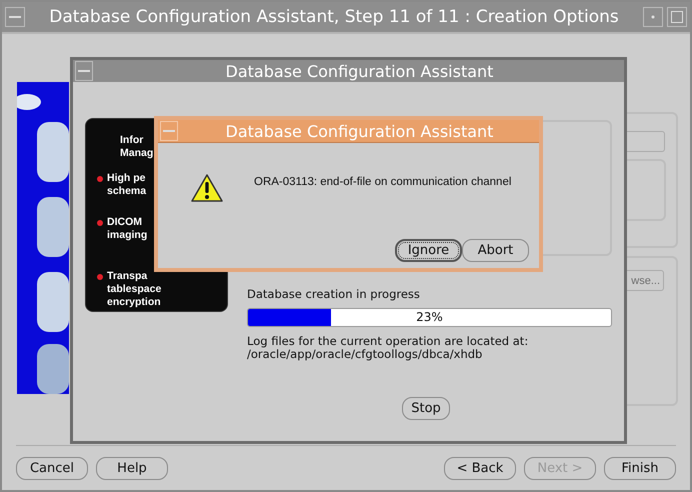 The image size is (692, 492). Describe the element at coordinates (495, 250) in the screenshot. I see `abort-button: Abort` at that location.